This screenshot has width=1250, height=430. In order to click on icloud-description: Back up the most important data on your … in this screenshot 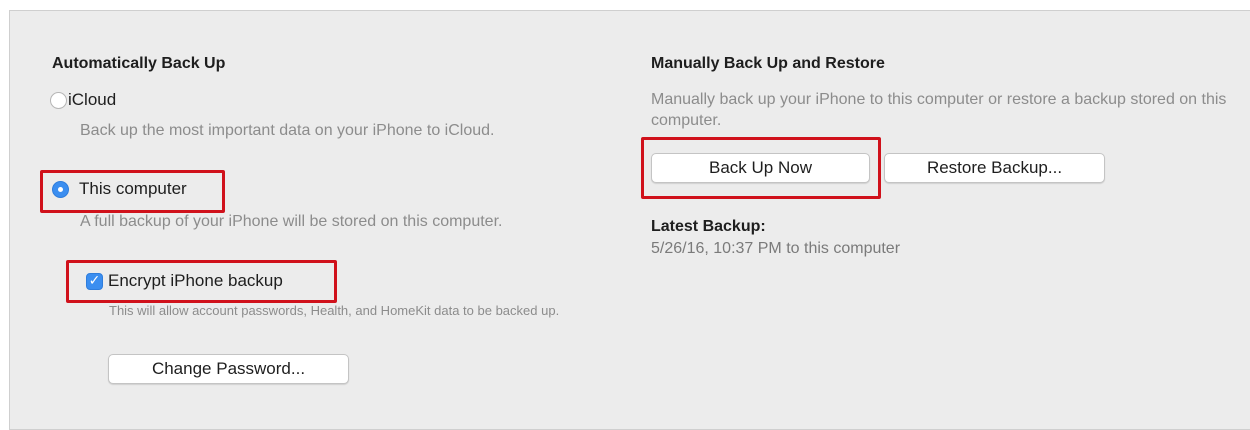, I will do `click(287, 130)`.